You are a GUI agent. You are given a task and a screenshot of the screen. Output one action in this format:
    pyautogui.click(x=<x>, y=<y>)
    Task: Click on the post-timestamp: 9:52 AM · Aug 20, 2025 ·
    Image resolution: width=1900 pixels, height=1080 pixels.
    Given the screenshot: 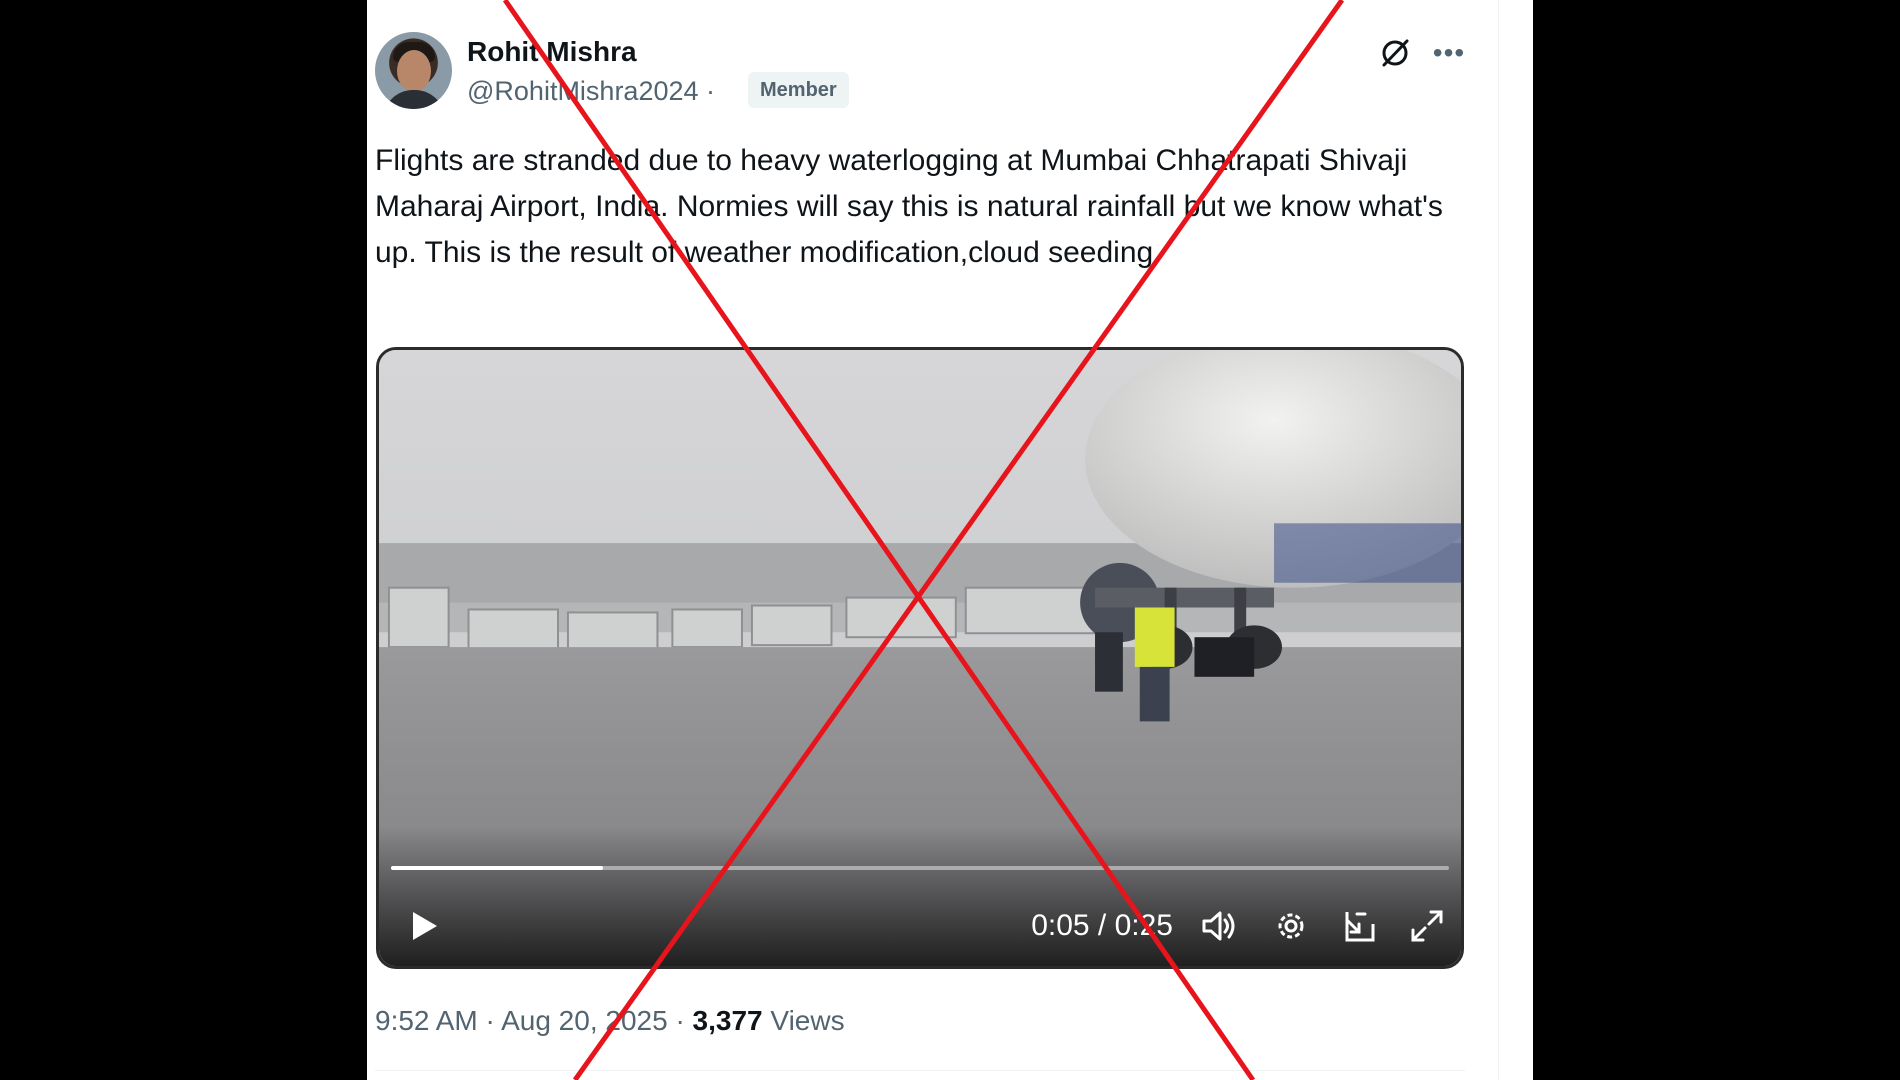 What is the action you would take?
    pyautogui.click(x=530, y=1020)
    